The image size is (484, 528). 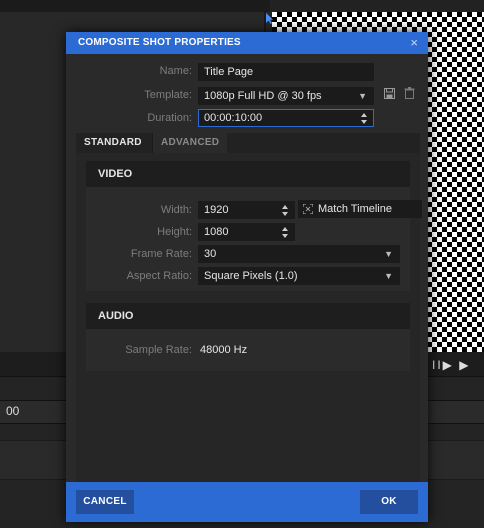 What do you see at coordinates (414, 42) in the screenshot?
I see `close-icon: ×` at bounding box center [414, 42].